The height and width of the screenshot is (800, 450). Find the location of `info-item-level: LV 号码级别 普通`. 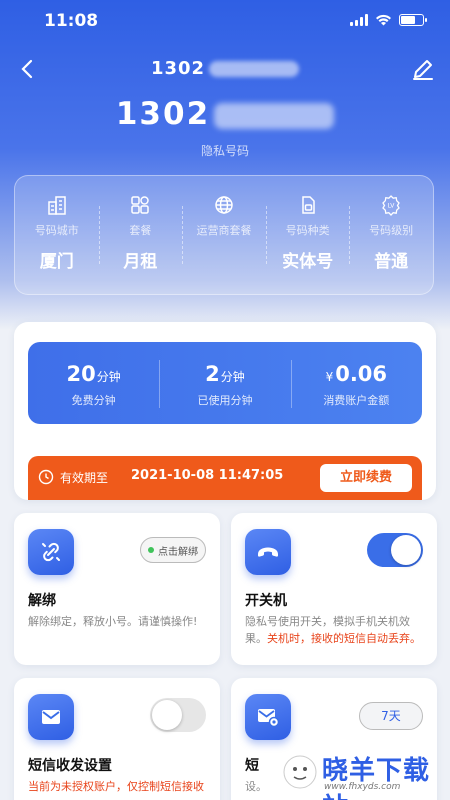

info-item-level: LV 号码级别 普通 is located at coordinates (391, 235).